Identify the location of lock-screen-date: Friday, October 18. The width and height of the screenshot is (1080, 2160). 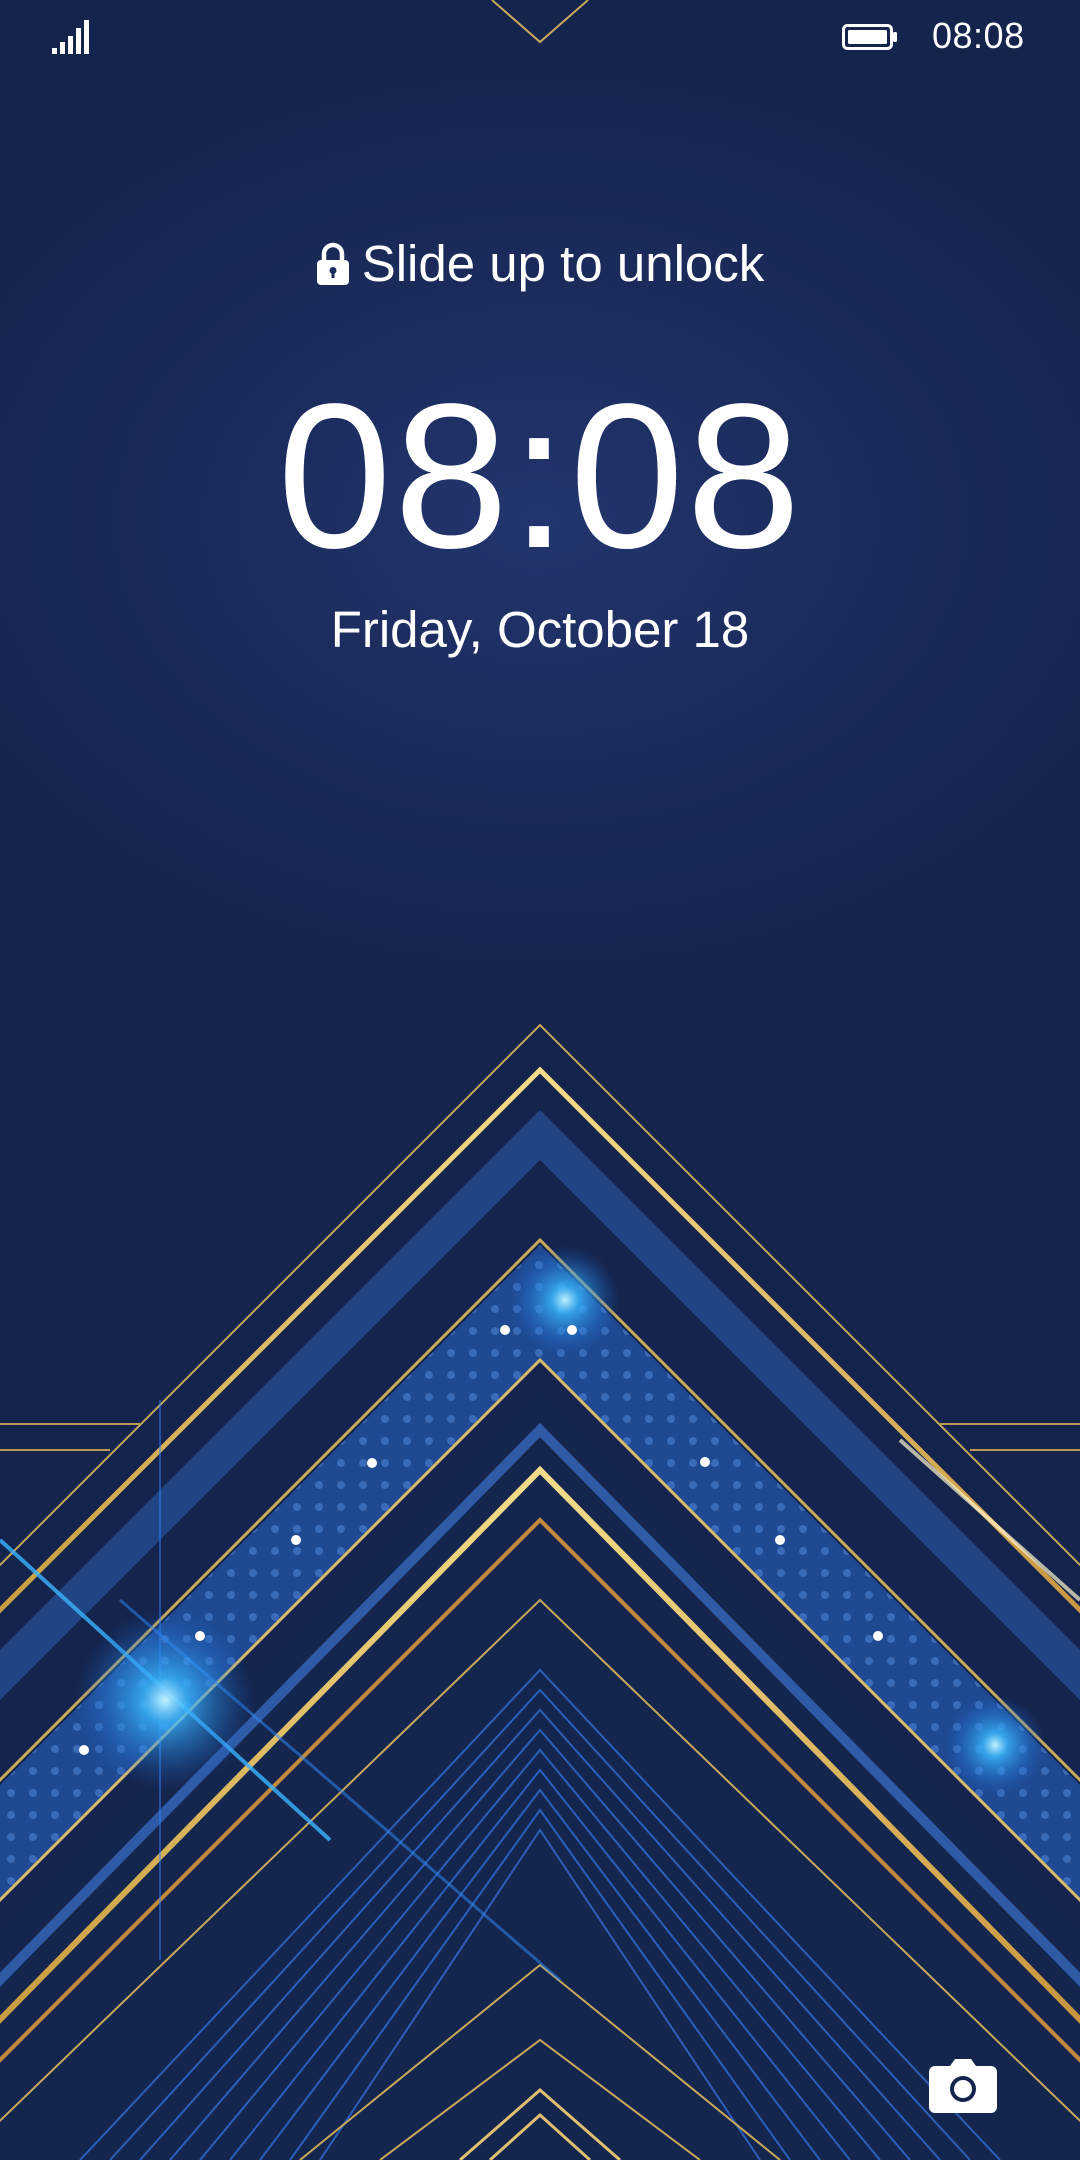
(540, 629).